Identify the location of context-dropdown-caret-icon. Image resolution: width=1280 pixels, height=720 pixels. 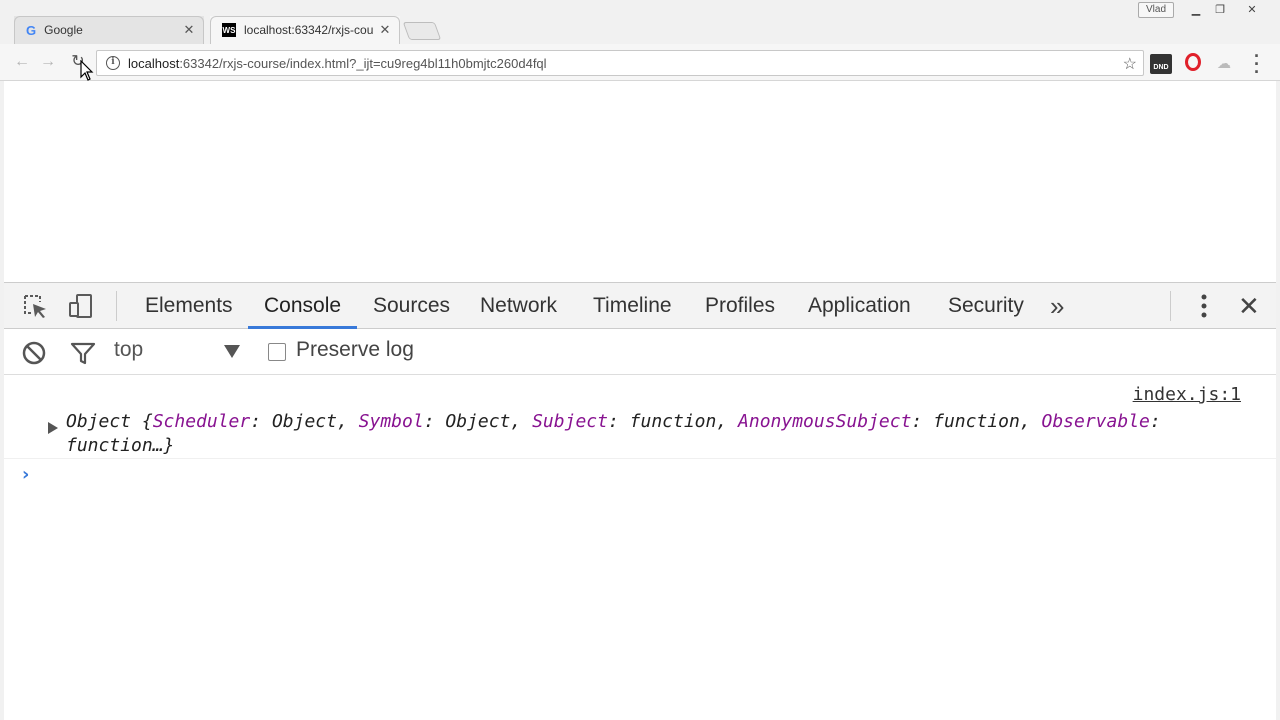
(232, 351).